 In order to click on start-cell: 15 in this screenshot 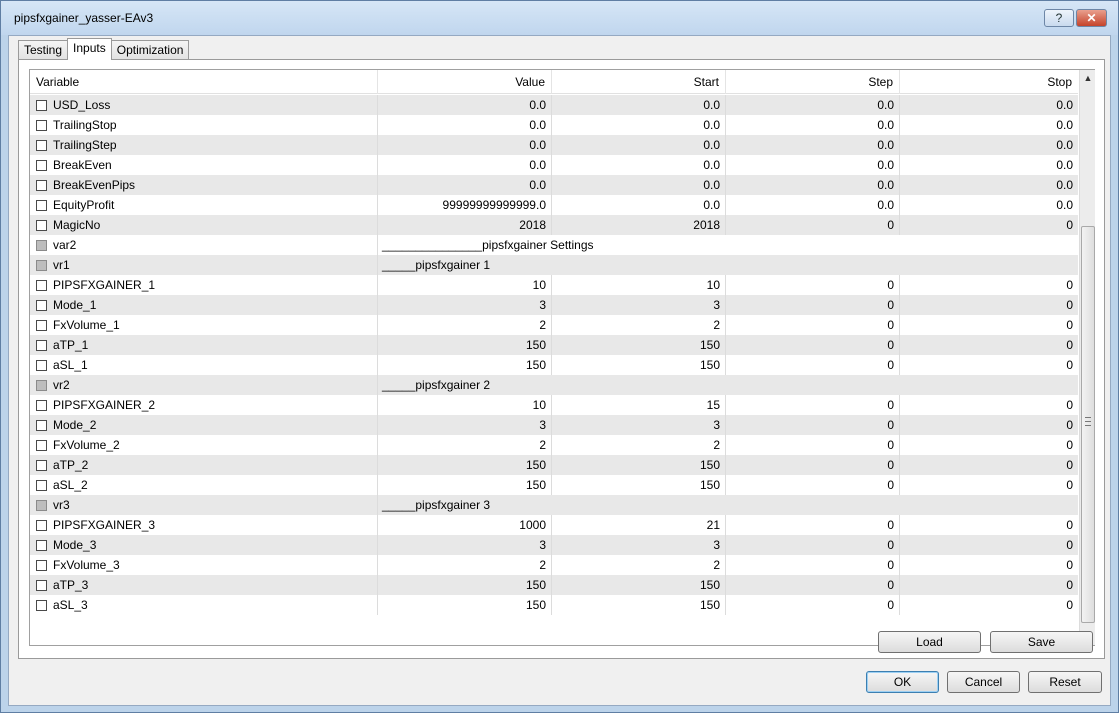, I will do `click(639, 405)`.